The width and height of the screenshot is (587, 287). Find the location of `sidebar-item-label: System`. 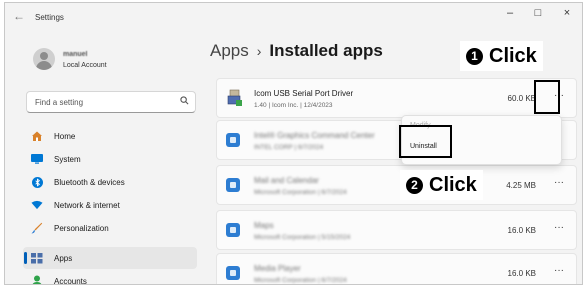

sidebar-item-label: System is located at coordinates (67, 159).